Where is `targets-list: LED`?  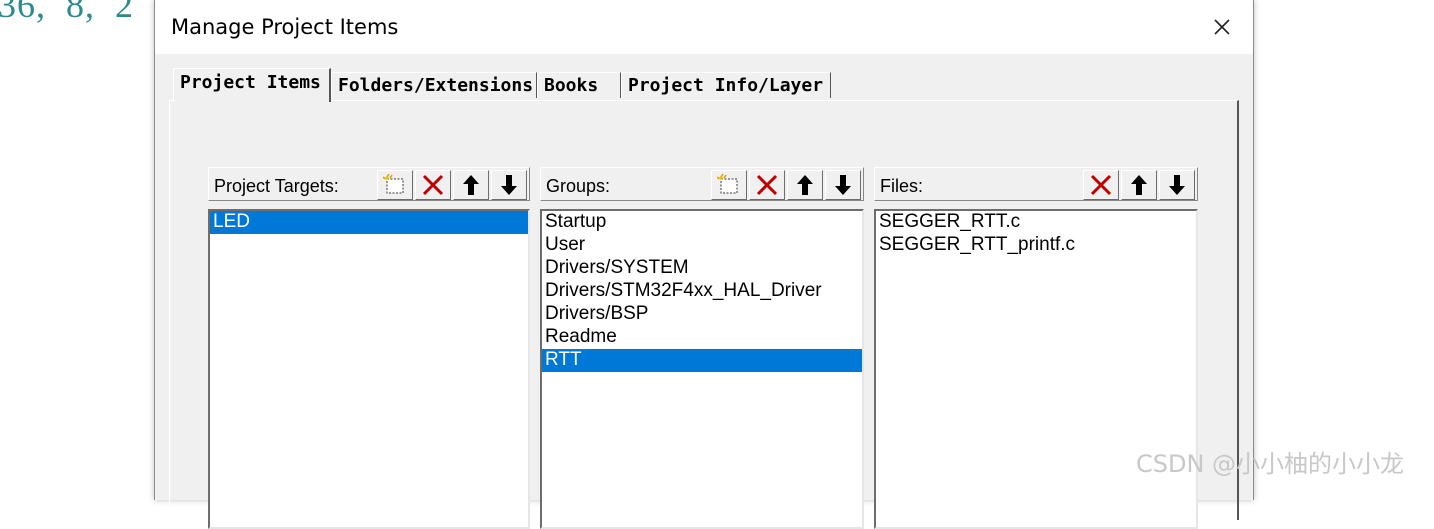
targets-list: LED is located at coordinates (369, 369).